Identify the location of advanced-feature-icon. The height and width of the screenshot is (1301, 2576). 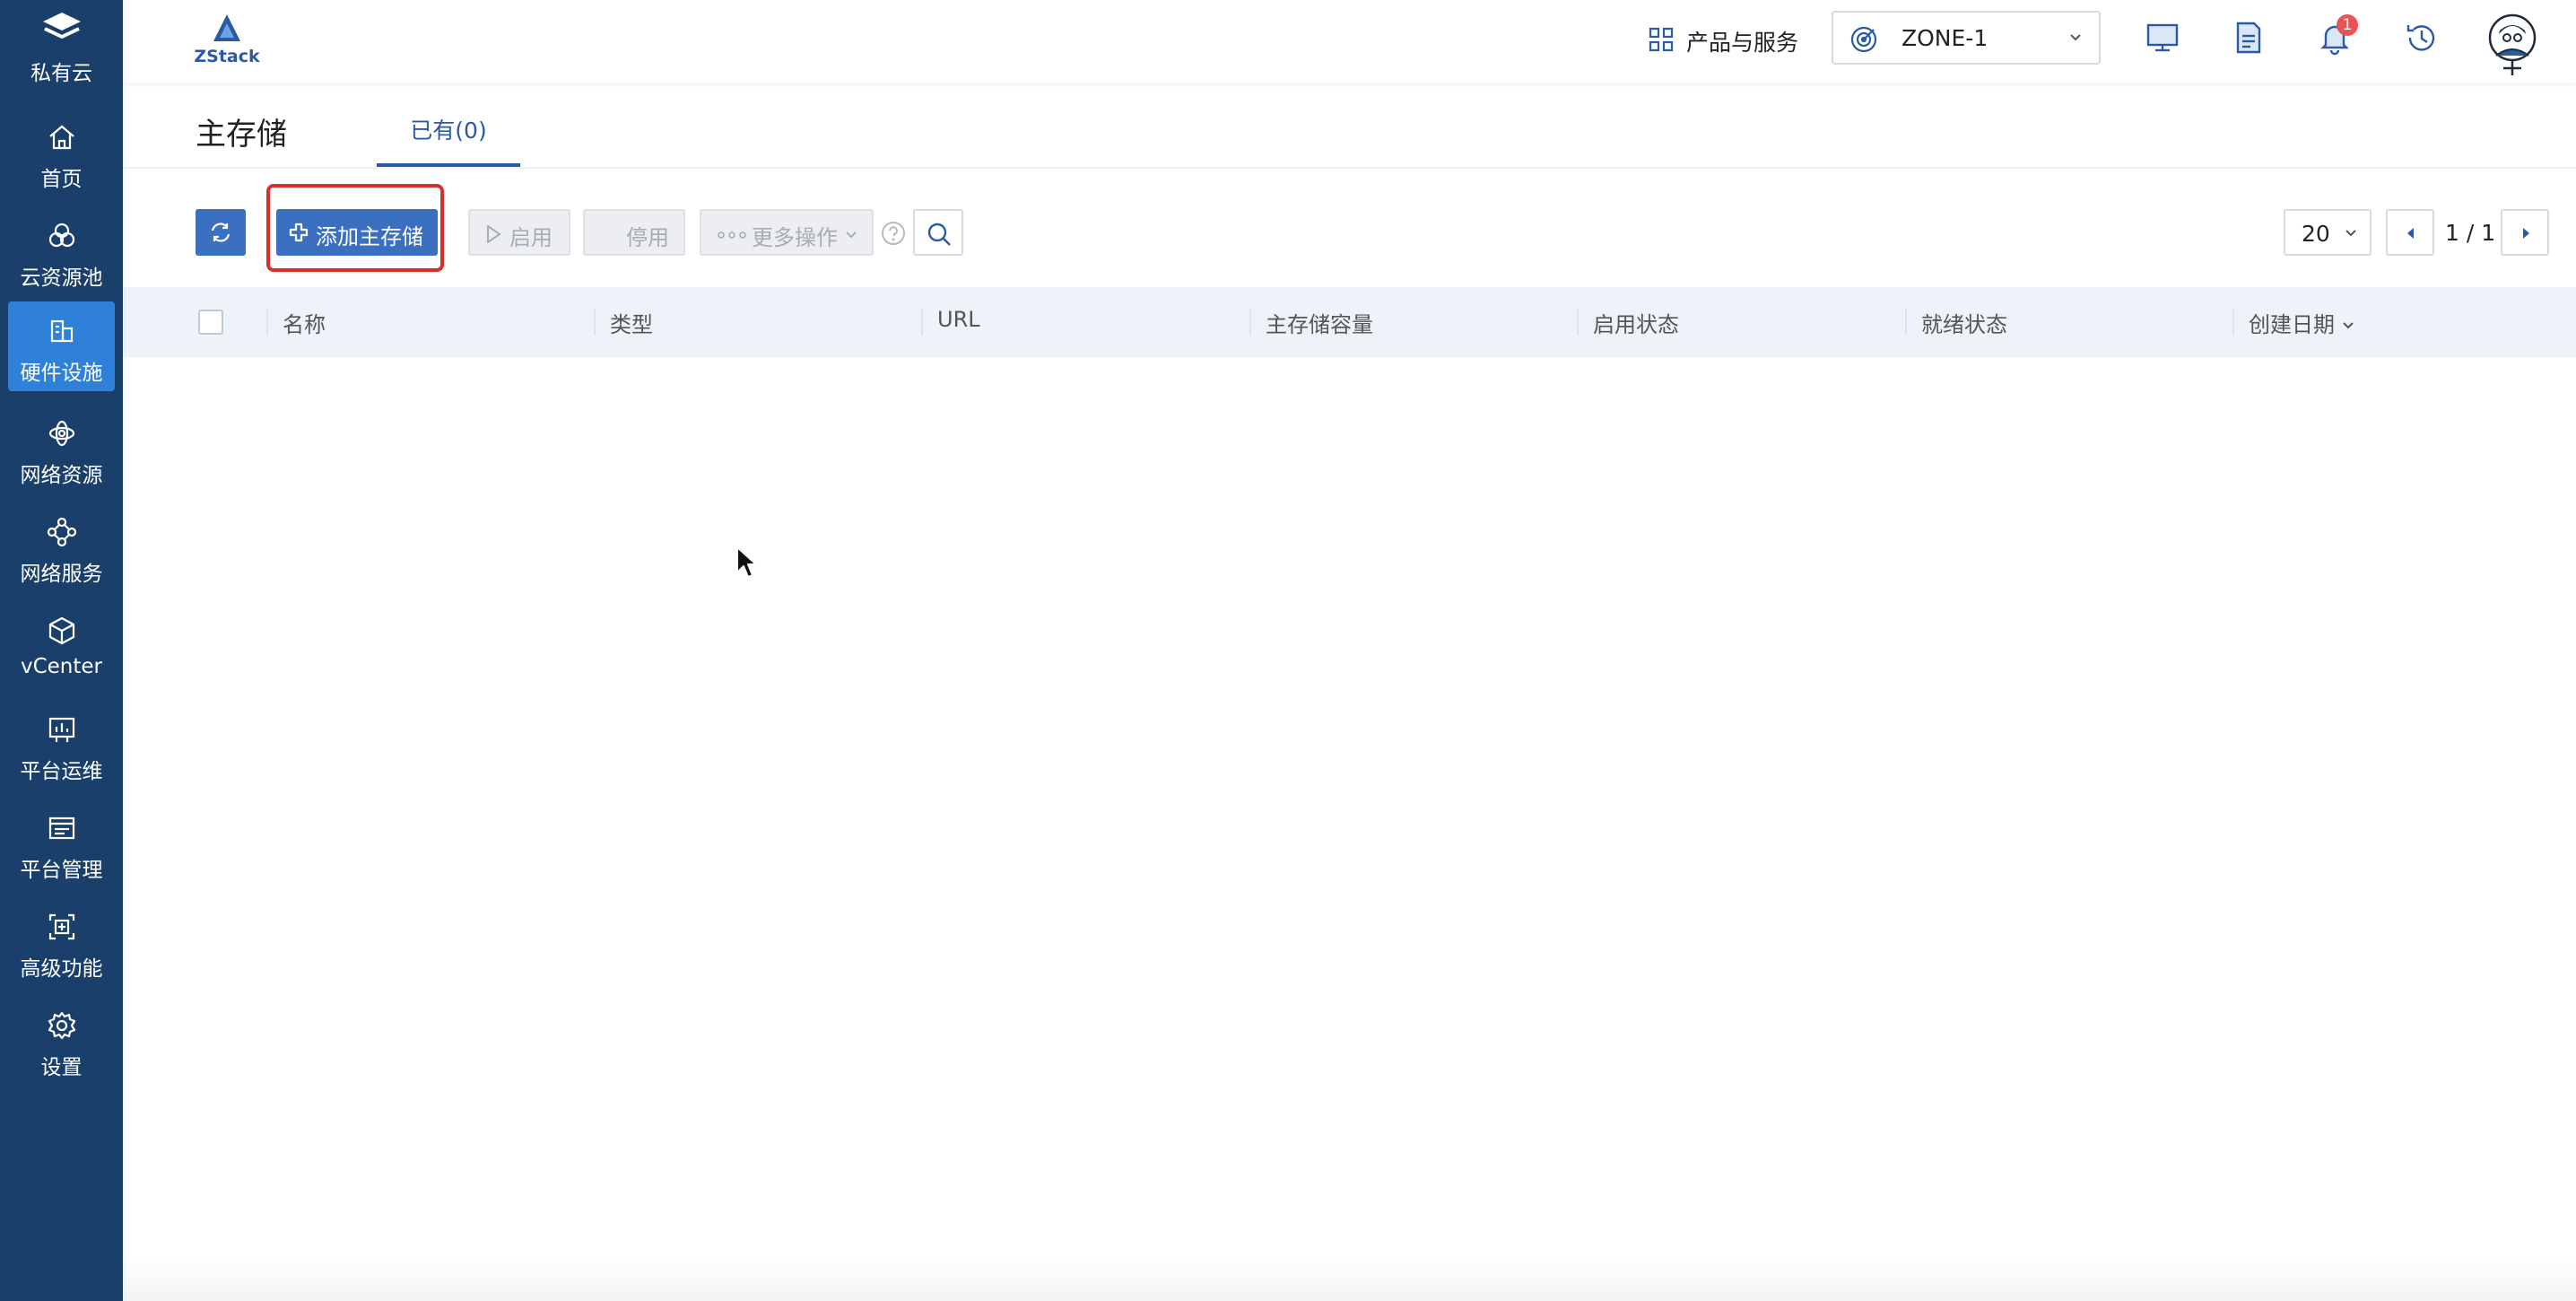
(61, 926).